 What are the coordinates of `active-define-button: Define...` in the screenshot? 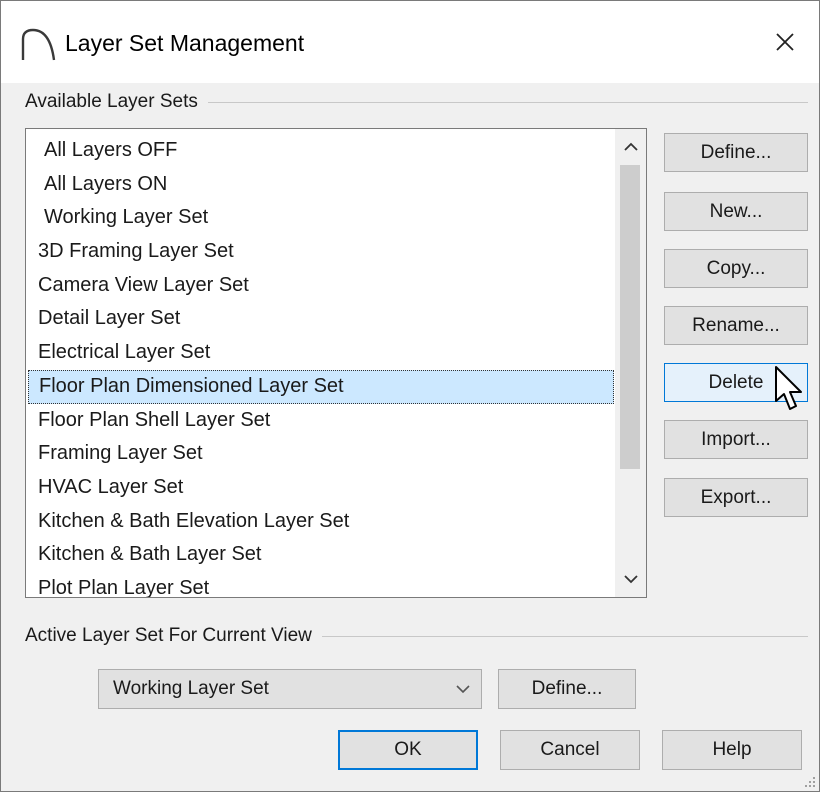 It's located at (567, 689).